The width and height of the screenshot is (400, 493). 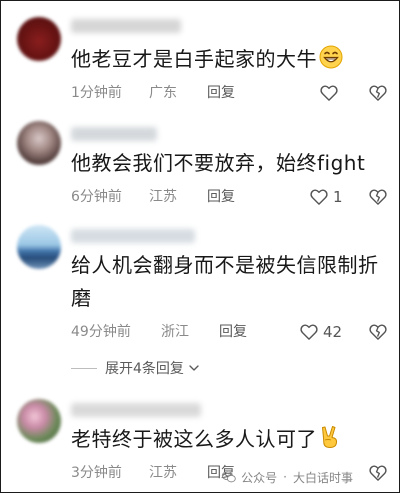 What do you see at coordinates (96, 93) in the screenshot?
I see `comment-time: 1分钟前` at bounding box center [96, 93].